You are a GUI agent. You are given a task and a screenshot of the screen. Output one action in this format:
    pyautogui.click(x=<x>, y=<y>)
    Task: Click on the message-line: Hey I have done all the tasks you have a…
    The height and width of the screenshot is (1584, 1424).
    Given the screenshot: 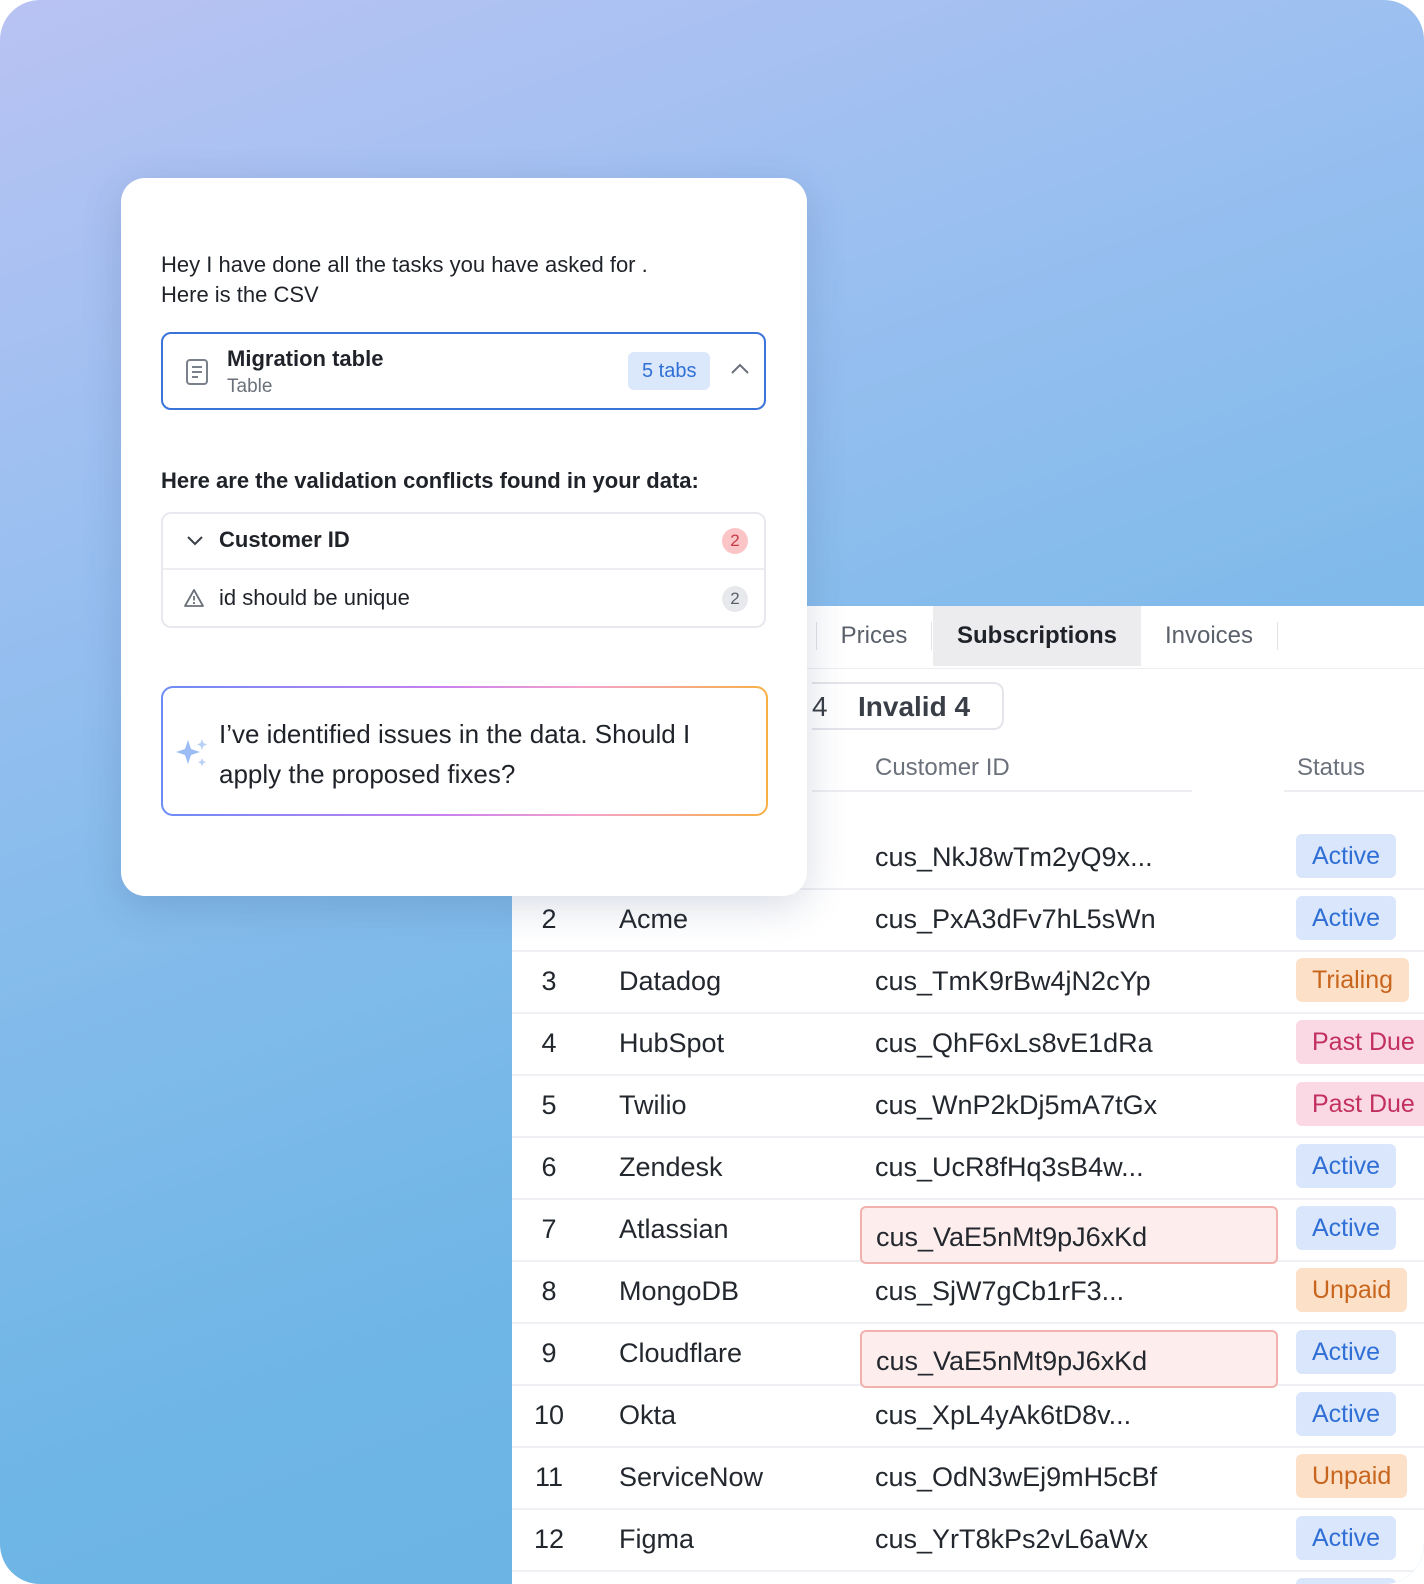 What is the action you would take?
    pyautogui.click(x=404, y=264)
    